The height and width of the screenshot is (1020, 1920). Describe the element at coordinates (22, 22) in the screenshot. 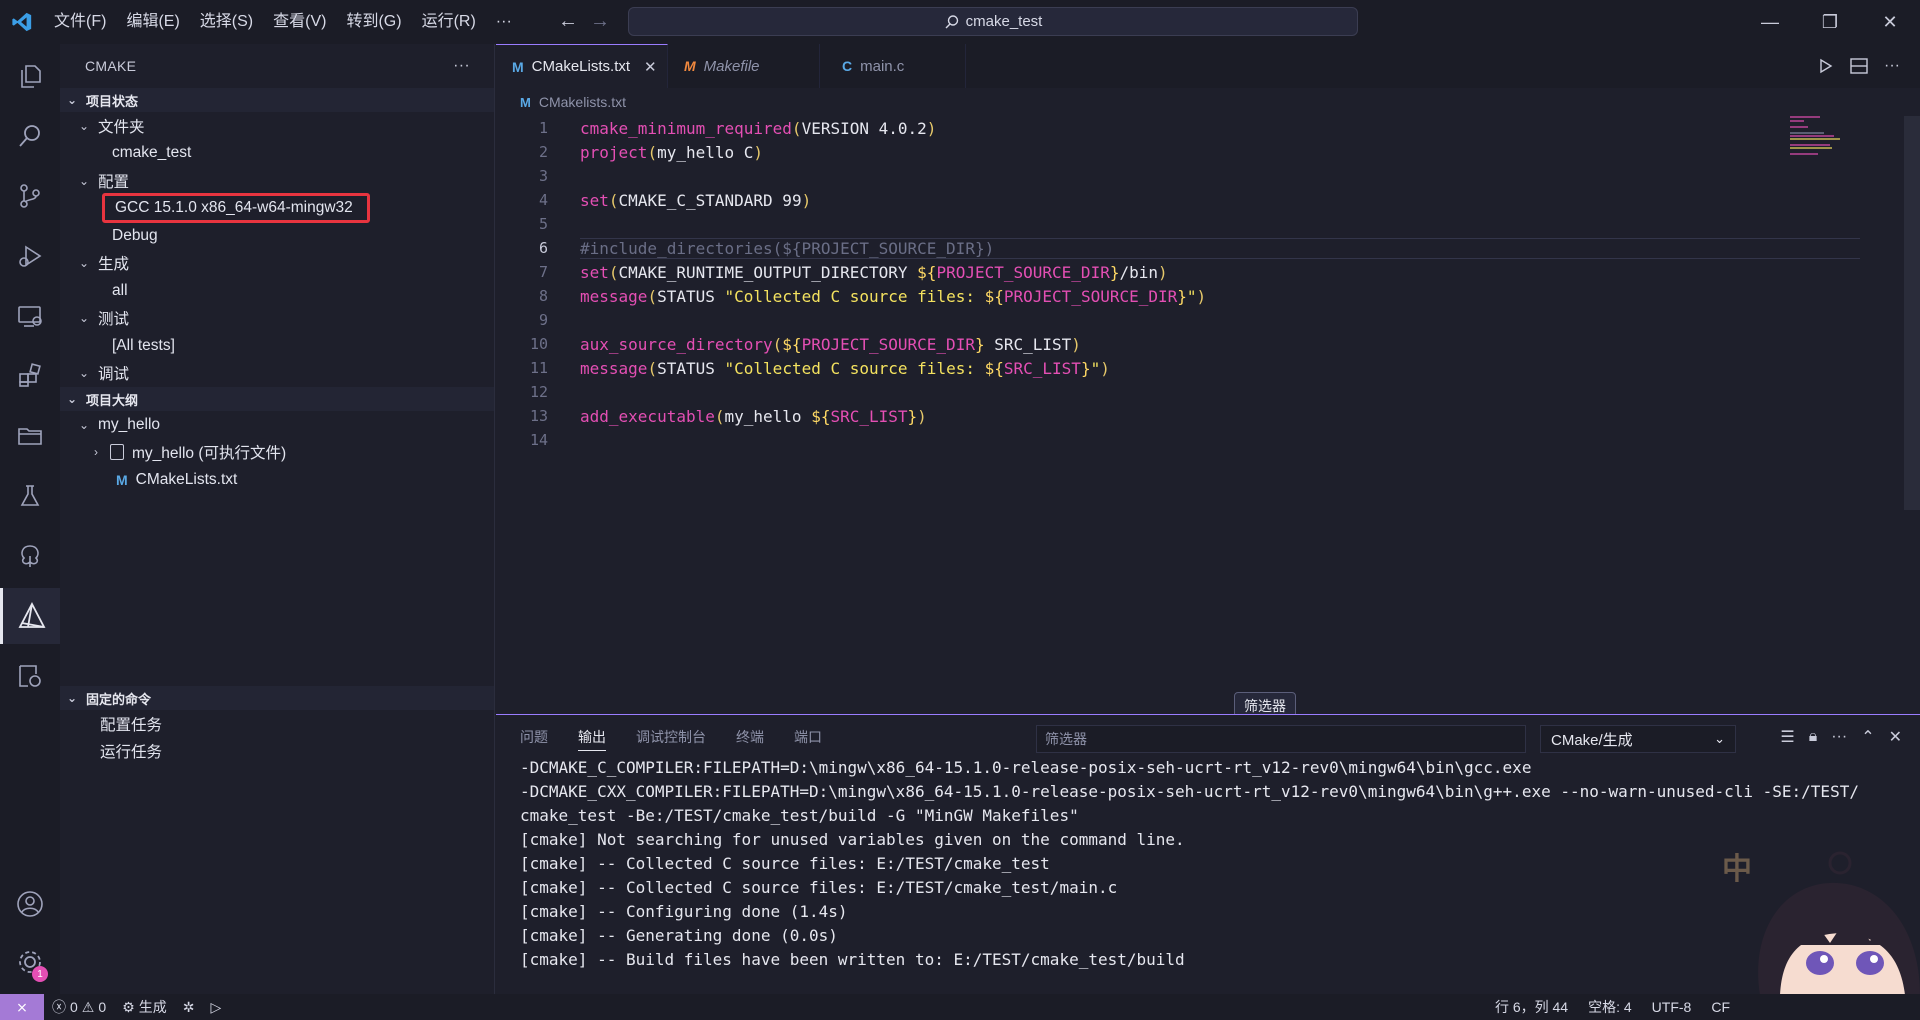

I see `vscode-logo-icon` at that location.